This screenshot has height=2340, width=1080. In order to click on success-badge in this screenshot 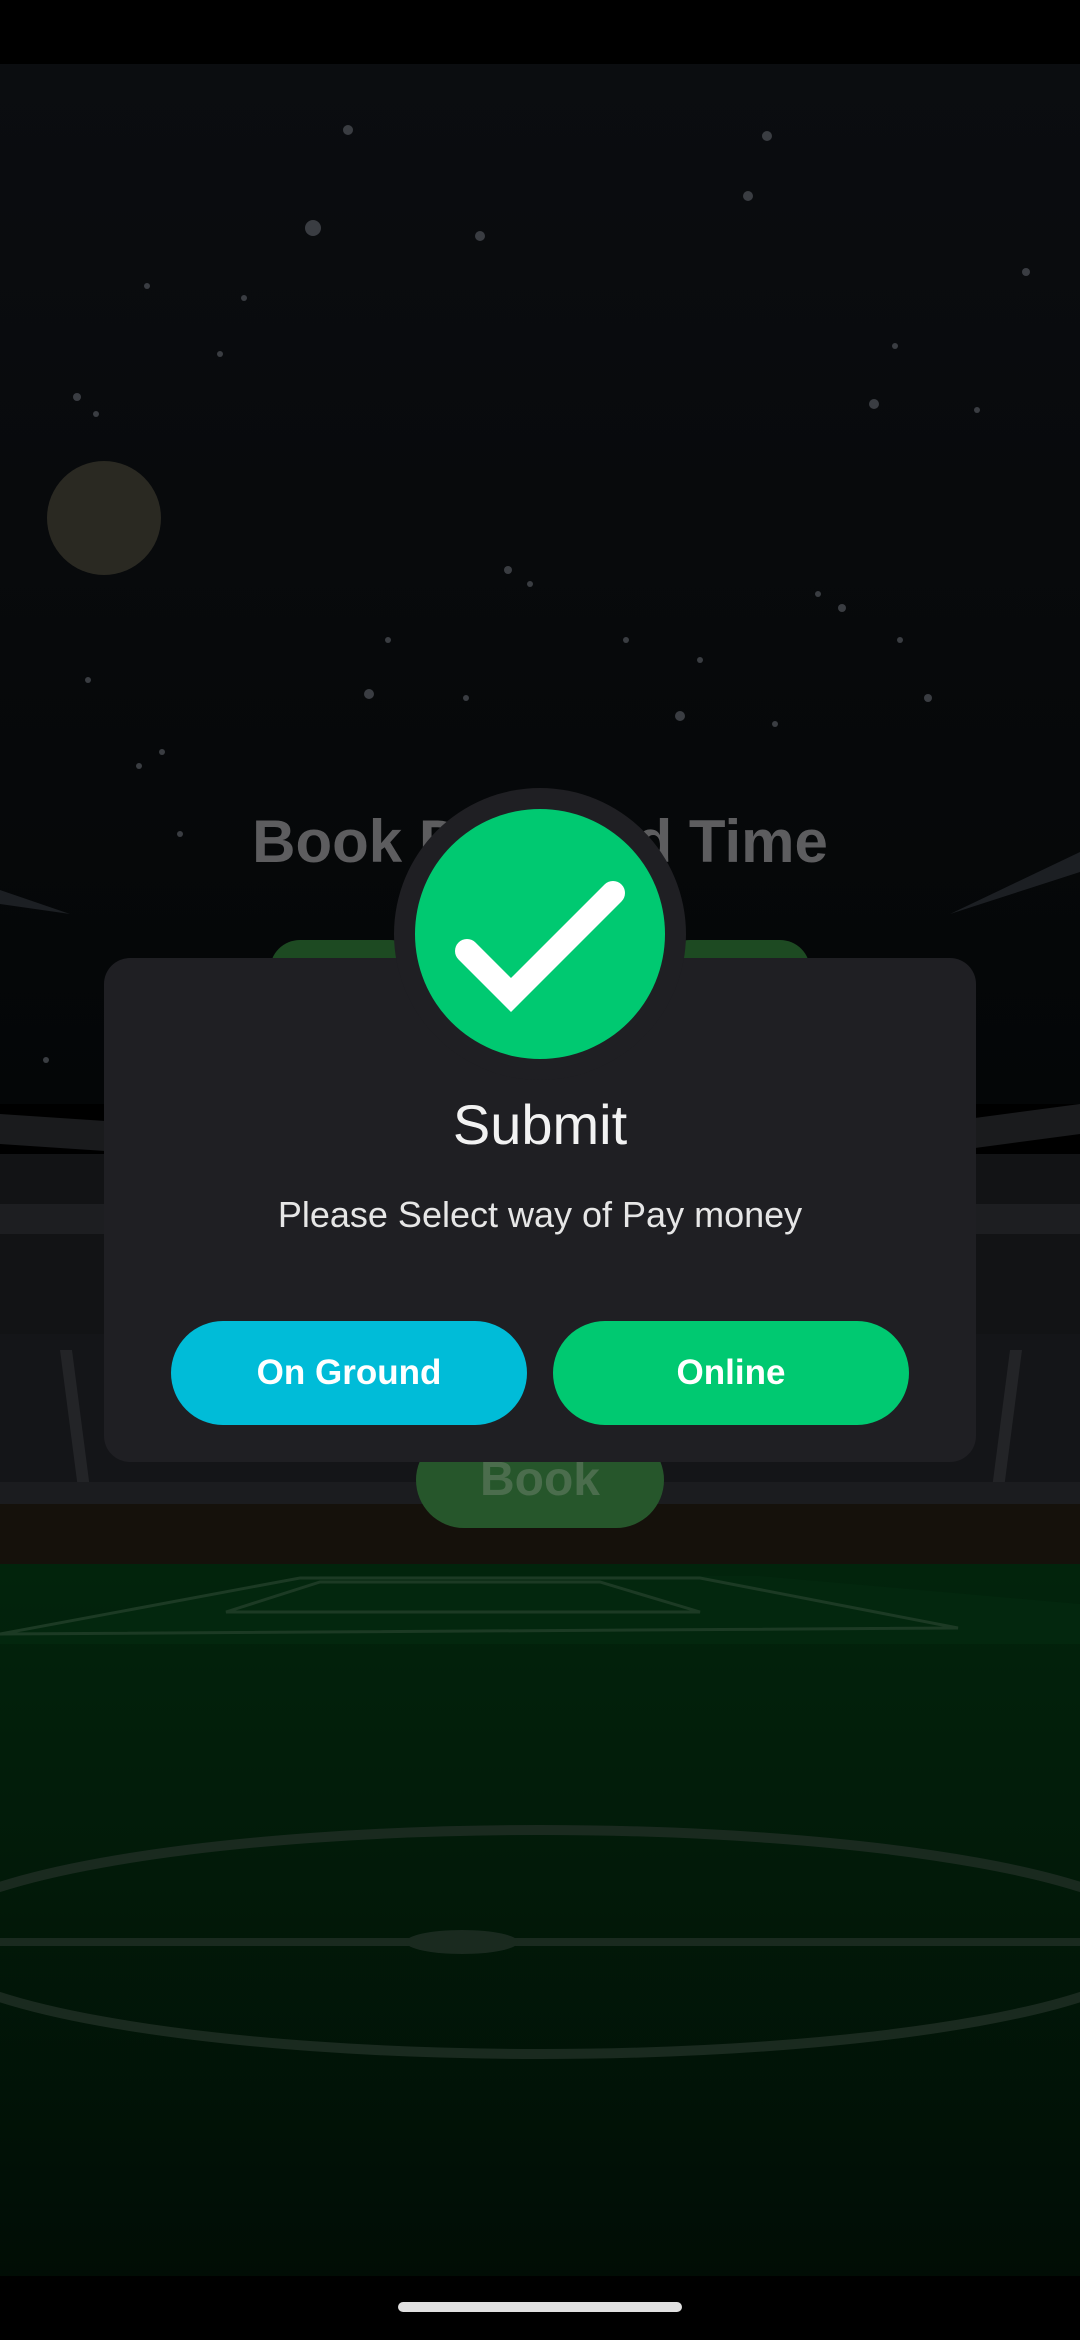, I will do `click(540, 934)`.